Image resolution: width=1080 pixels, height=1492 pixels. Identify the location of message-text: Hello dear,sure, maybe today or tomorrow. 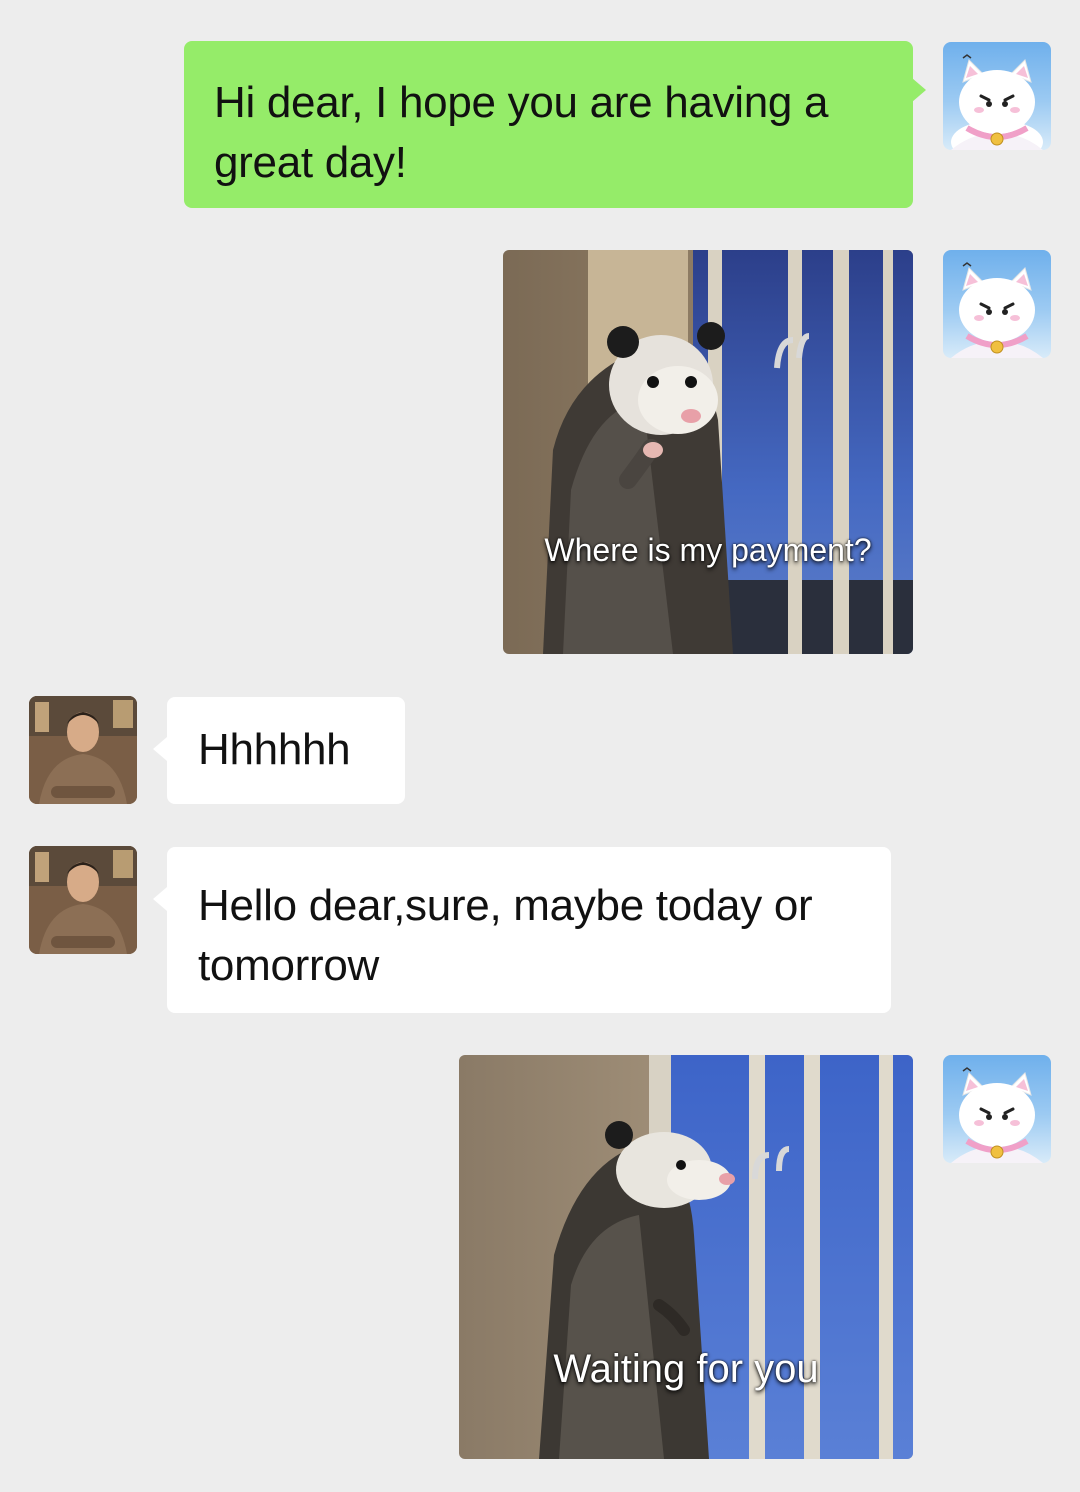
(505, 935).